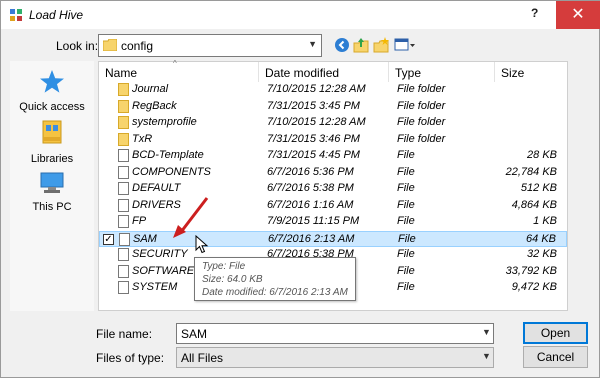  Describe the element at coordinates (513, 73) in the screenshot. I see `column-label: Size` at that location.